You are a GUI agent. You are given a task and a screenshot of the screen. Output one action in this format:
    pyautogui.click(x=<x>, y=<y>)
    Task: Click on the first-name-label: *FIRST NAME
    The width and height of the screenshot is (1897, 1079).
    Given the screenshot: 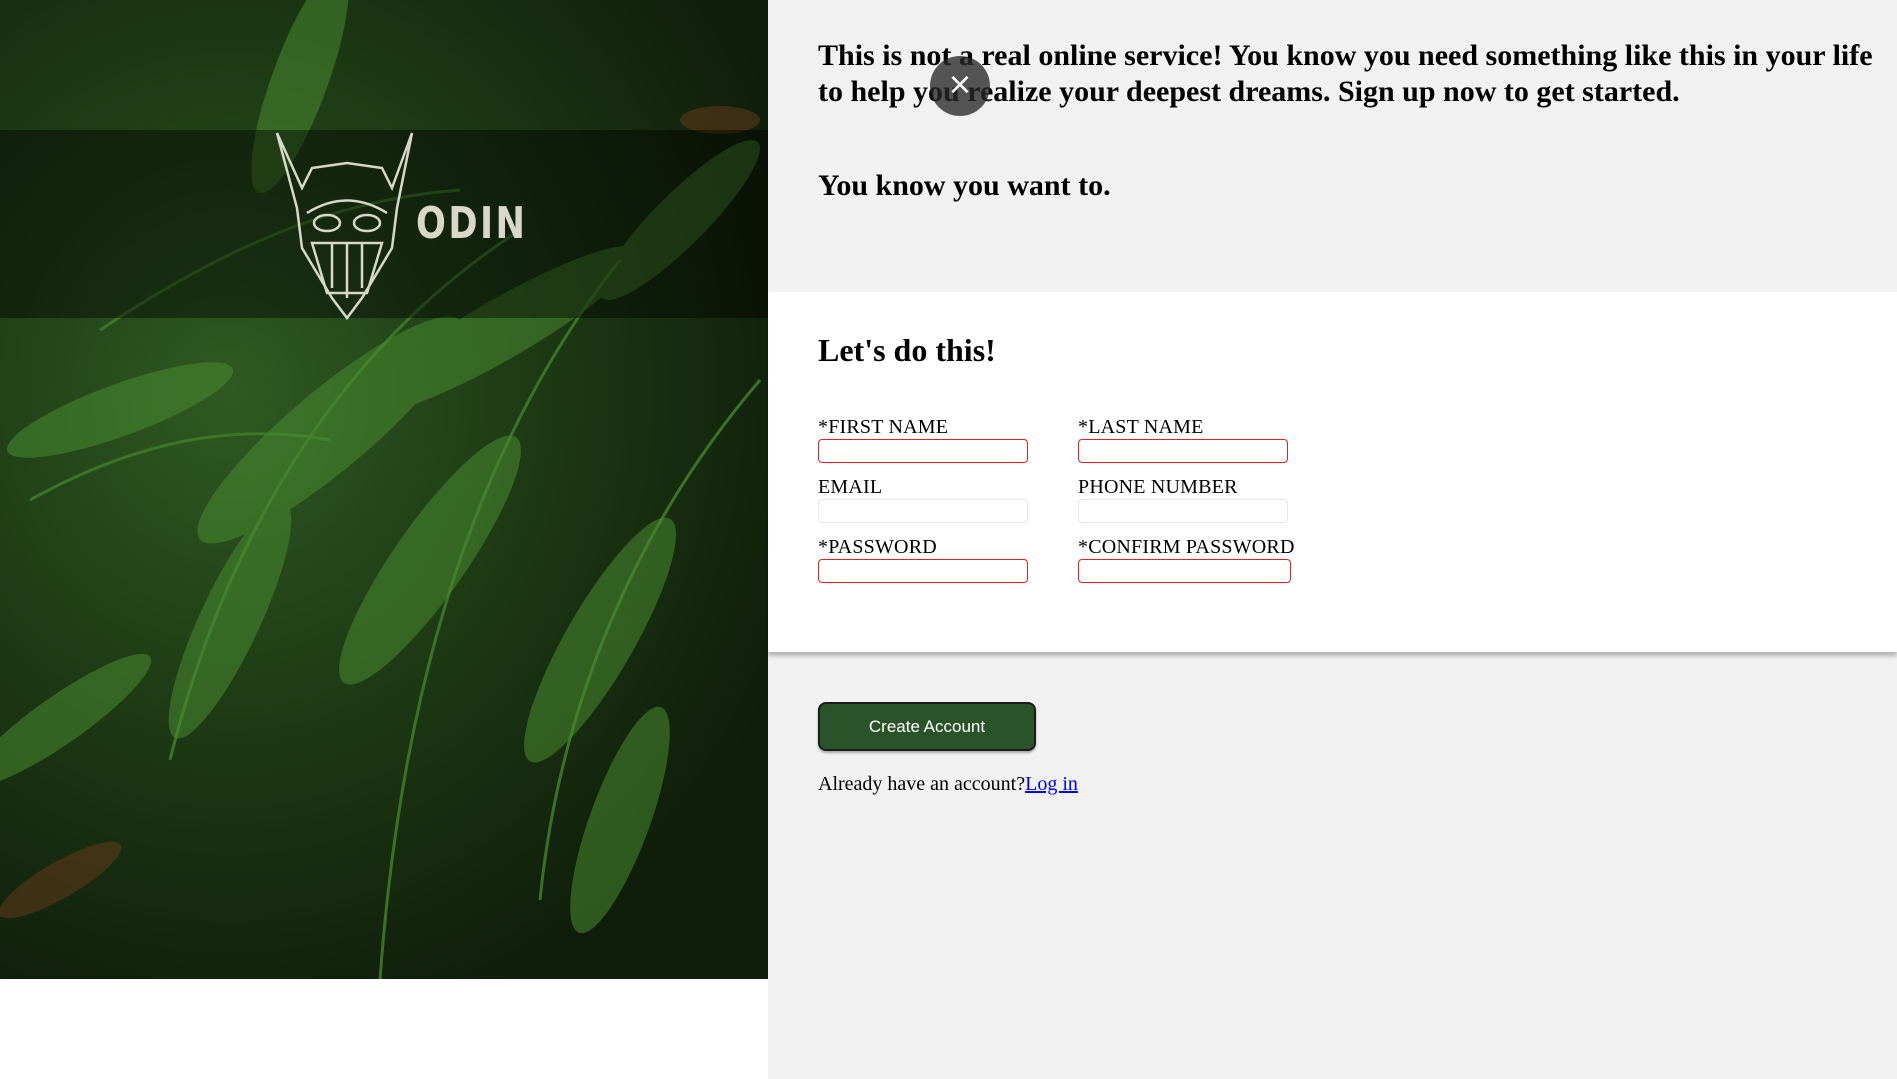 What is the action you would take?
    pyautogui.click(x=883, y=427)
    